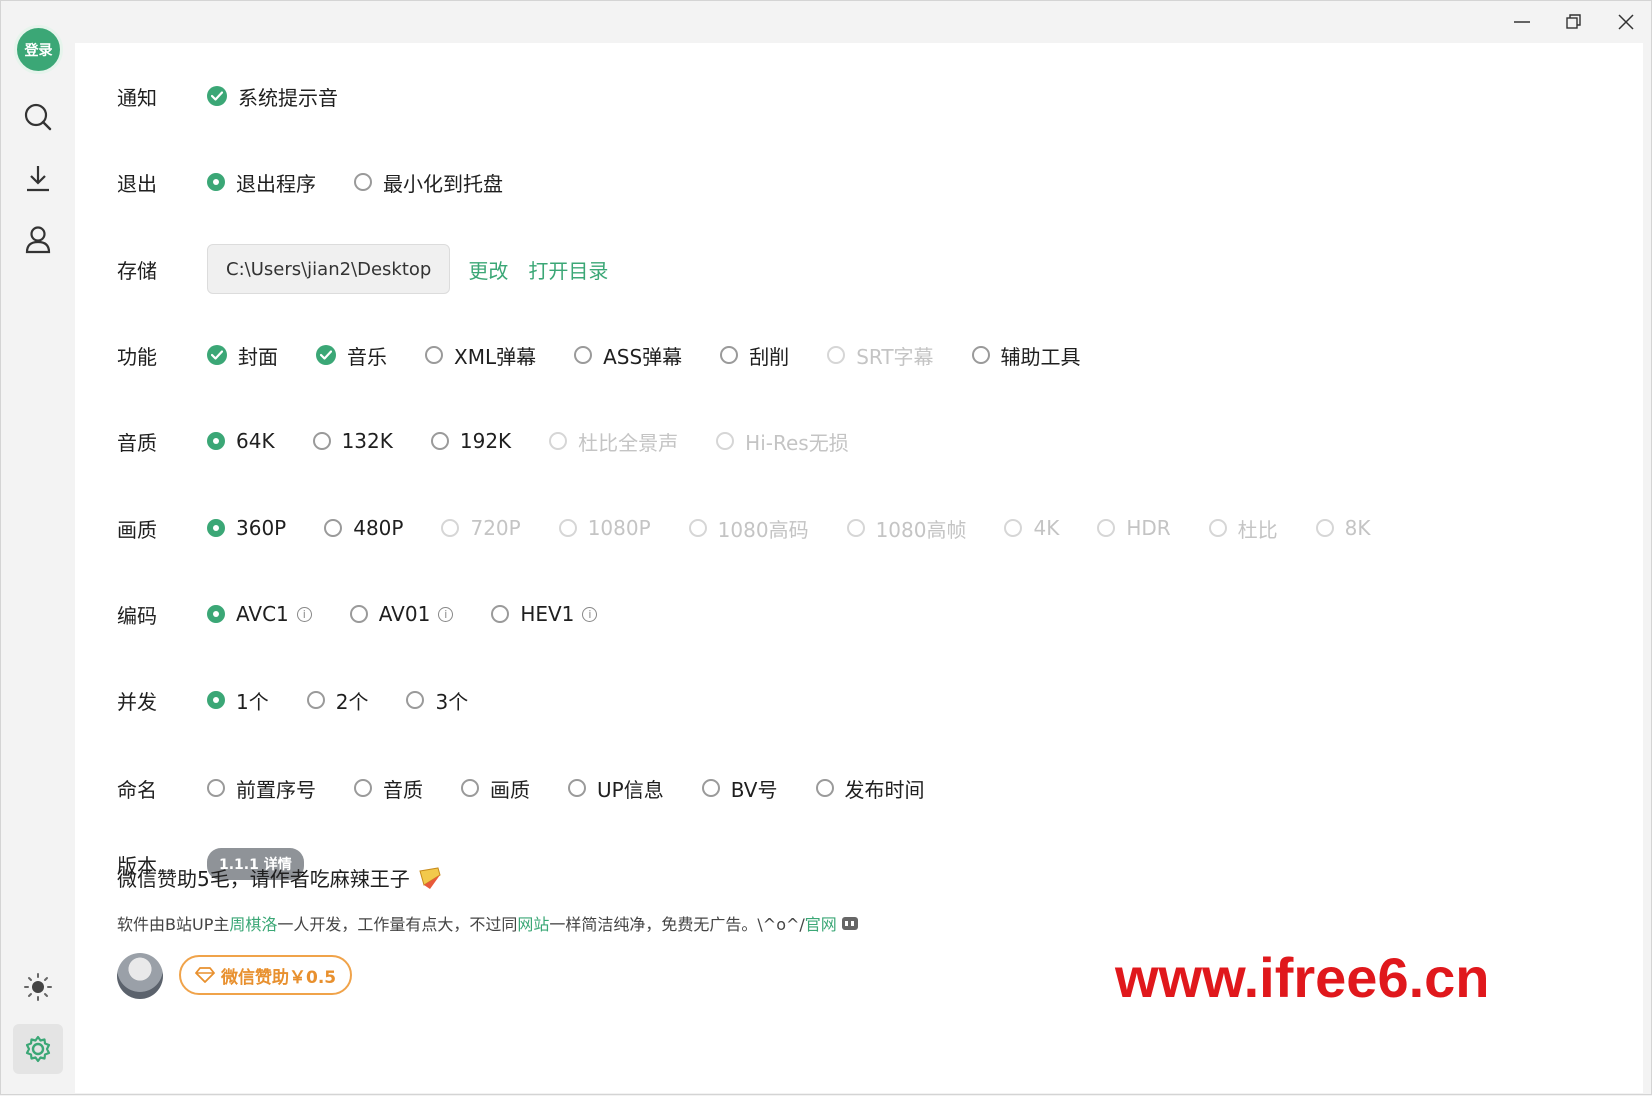 This screenshot has height=1096, width=1652. What do you see at coordinates (246, 528) in the screenshot?
I see `option-video-0: 360P` at bounding box center [246, 528].